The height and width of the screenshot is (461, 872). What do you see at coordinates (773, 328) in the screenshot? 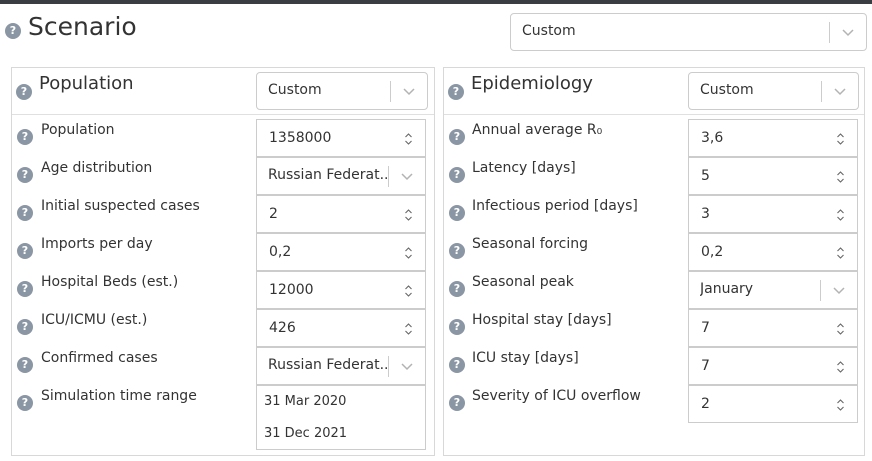
I see `hospital-stay-input: 7` at bounding box center [773, 328].